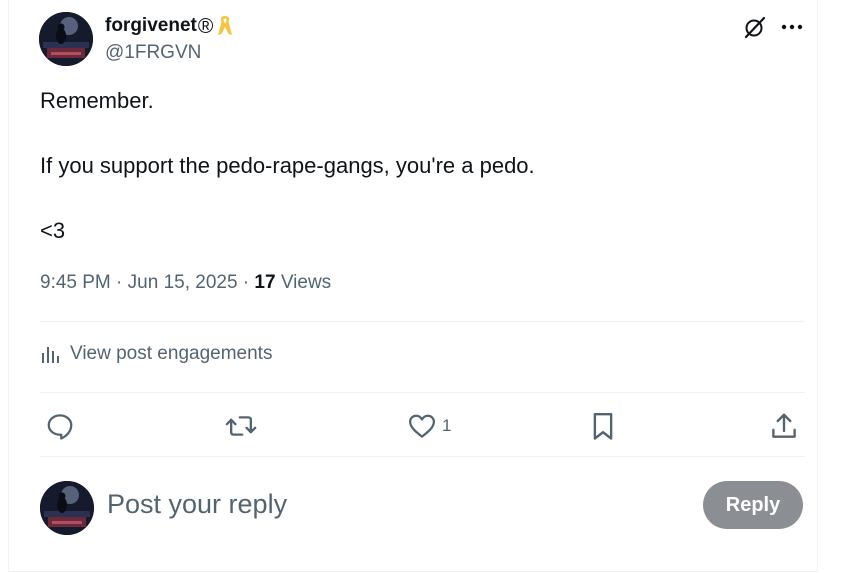  Describe the element at coordinates (225, 26) in the screenshot. I see `yellow-ribbon-icon` at that location.